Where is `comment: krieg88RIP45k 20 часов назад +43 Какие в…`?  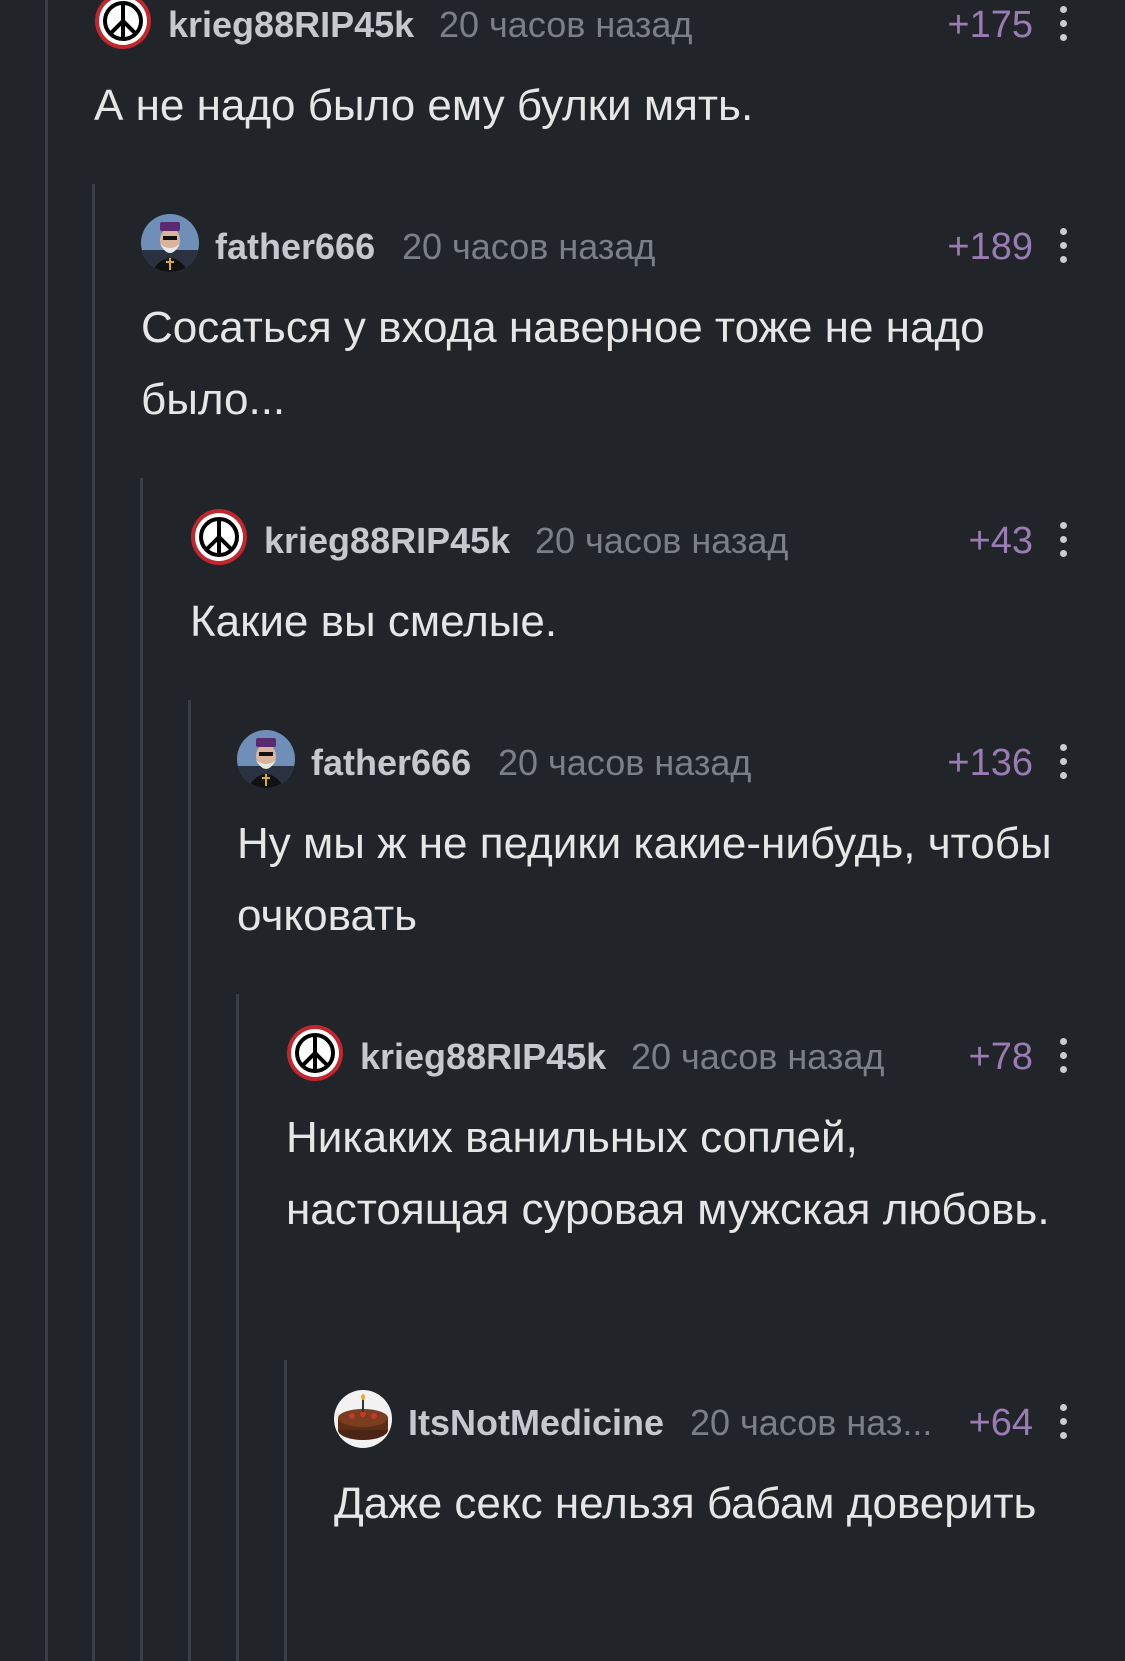 comment: krieg88RIP45k 20 часов назад +43 Какие в… is located at coordinates (657, 583).